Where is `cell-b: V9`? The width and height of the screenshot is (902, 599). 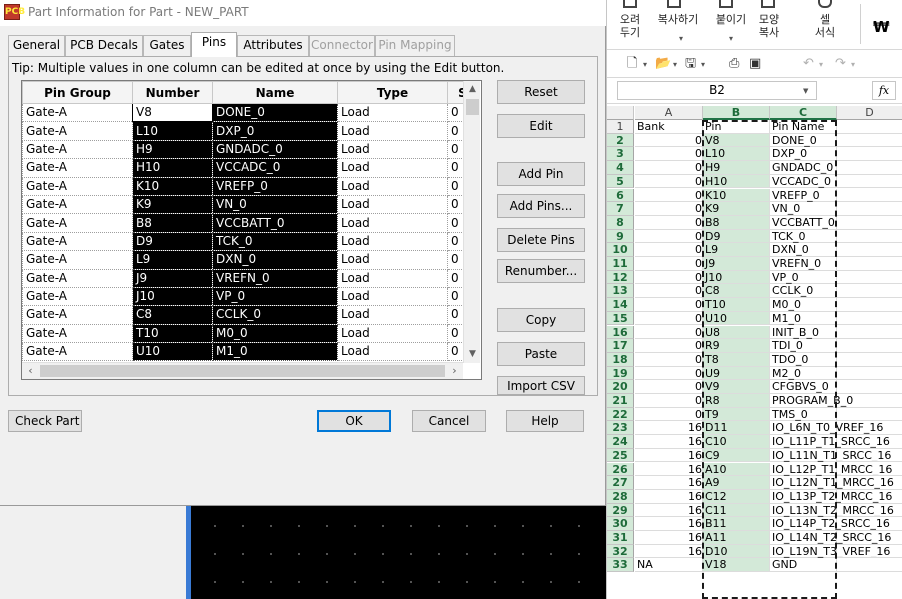
cell-b: V9 is located at coordinates (736, 387).